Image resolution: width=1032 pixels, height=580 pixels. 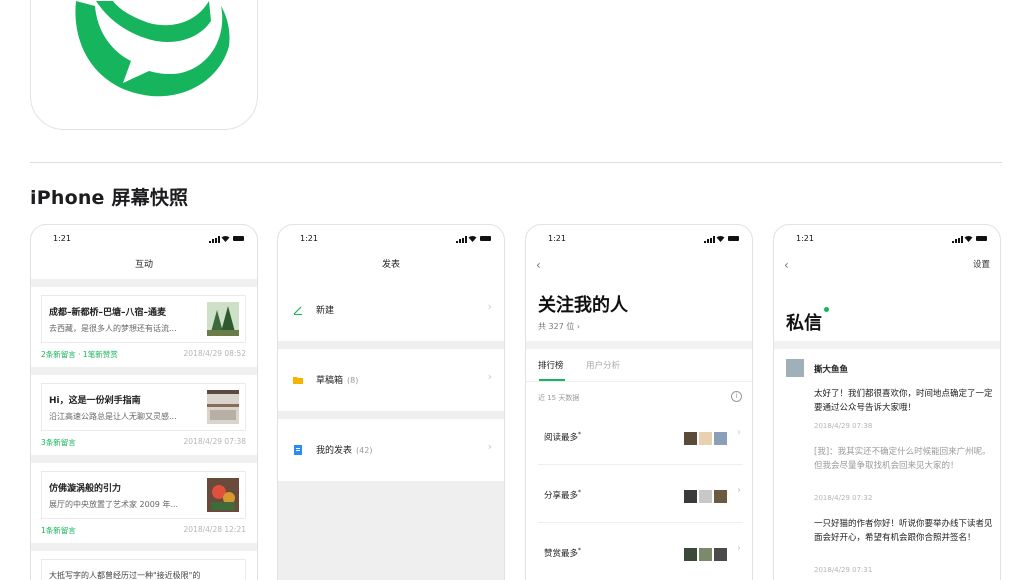 I want to click on pen-icon, so click(x=297, y=310).